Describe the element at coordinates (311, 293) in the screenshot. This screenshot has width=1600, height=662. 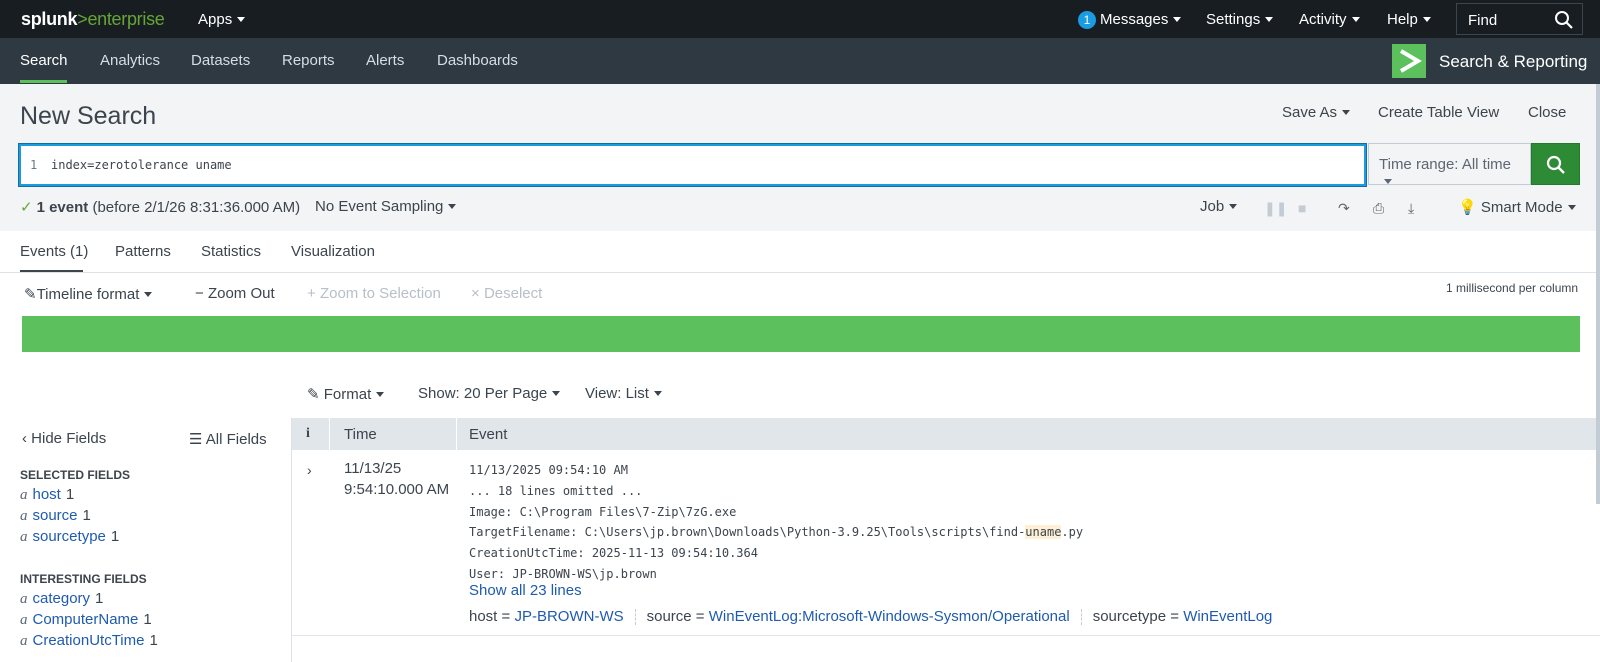
I see `plus-icon: +` at that location.